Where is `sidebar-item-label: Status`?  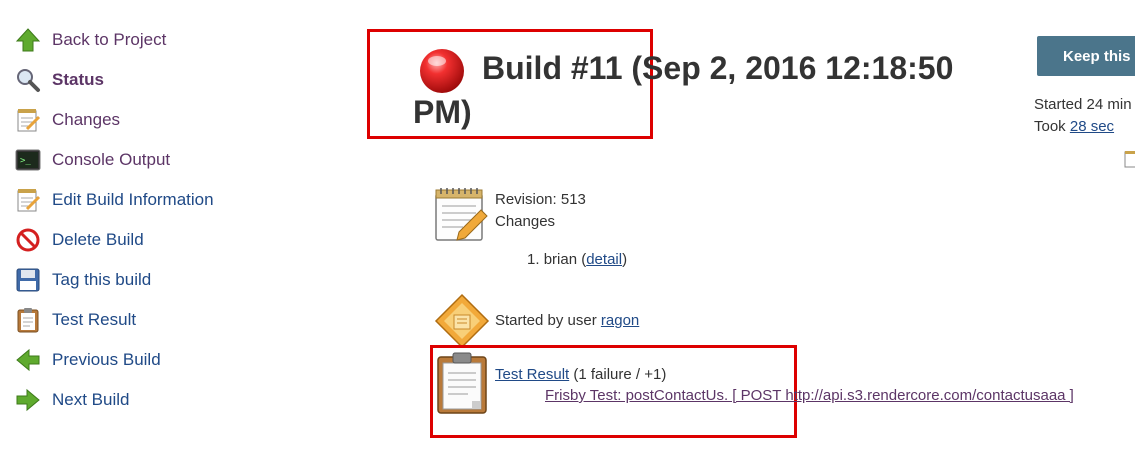
sidebar-item-label: Status is located at coordinates (78, 79).